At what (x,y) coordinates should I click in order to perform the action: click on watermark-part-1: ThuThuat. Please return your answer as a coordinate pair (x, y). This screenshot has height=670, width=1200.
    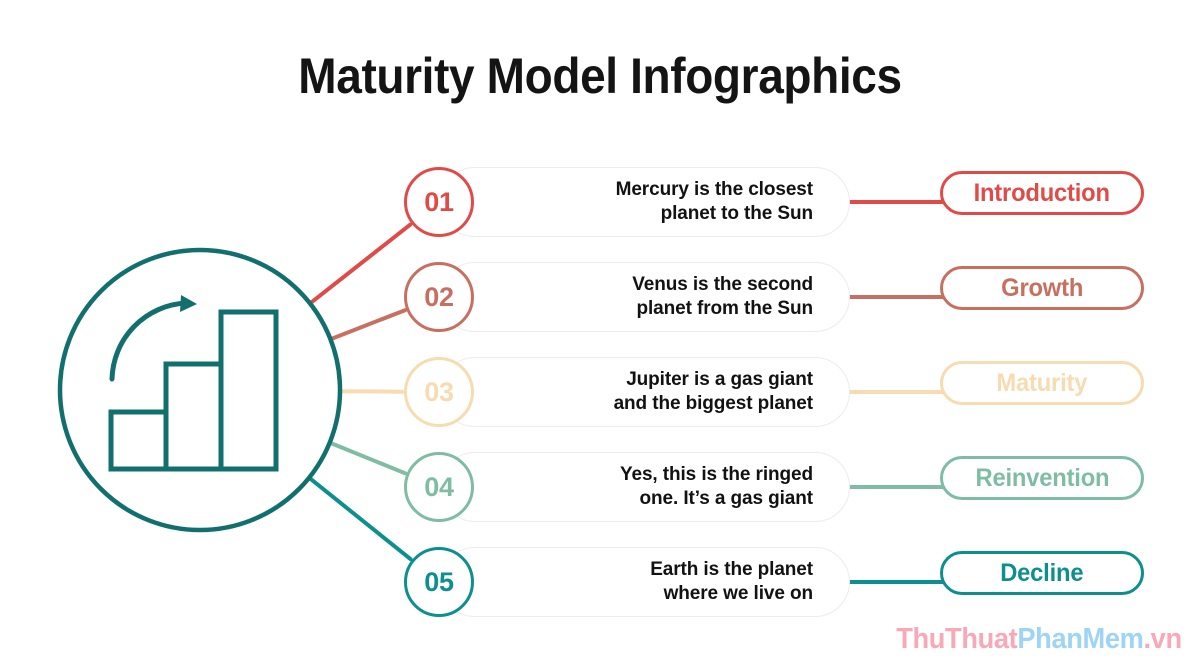
    Looking at the image, I should click on (957, 639).